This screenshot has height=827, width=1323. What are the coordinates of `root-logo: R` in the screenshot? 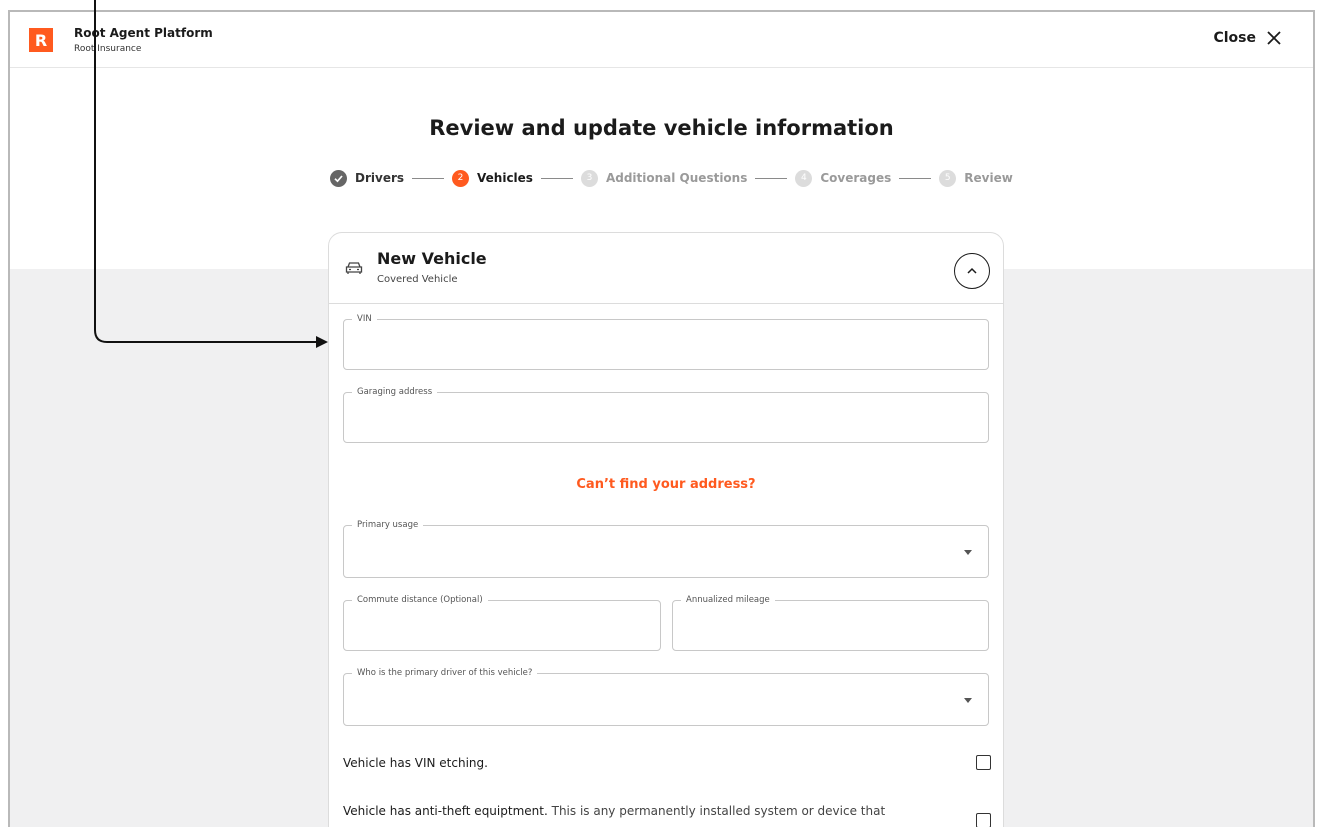 It's located at (41, 40).